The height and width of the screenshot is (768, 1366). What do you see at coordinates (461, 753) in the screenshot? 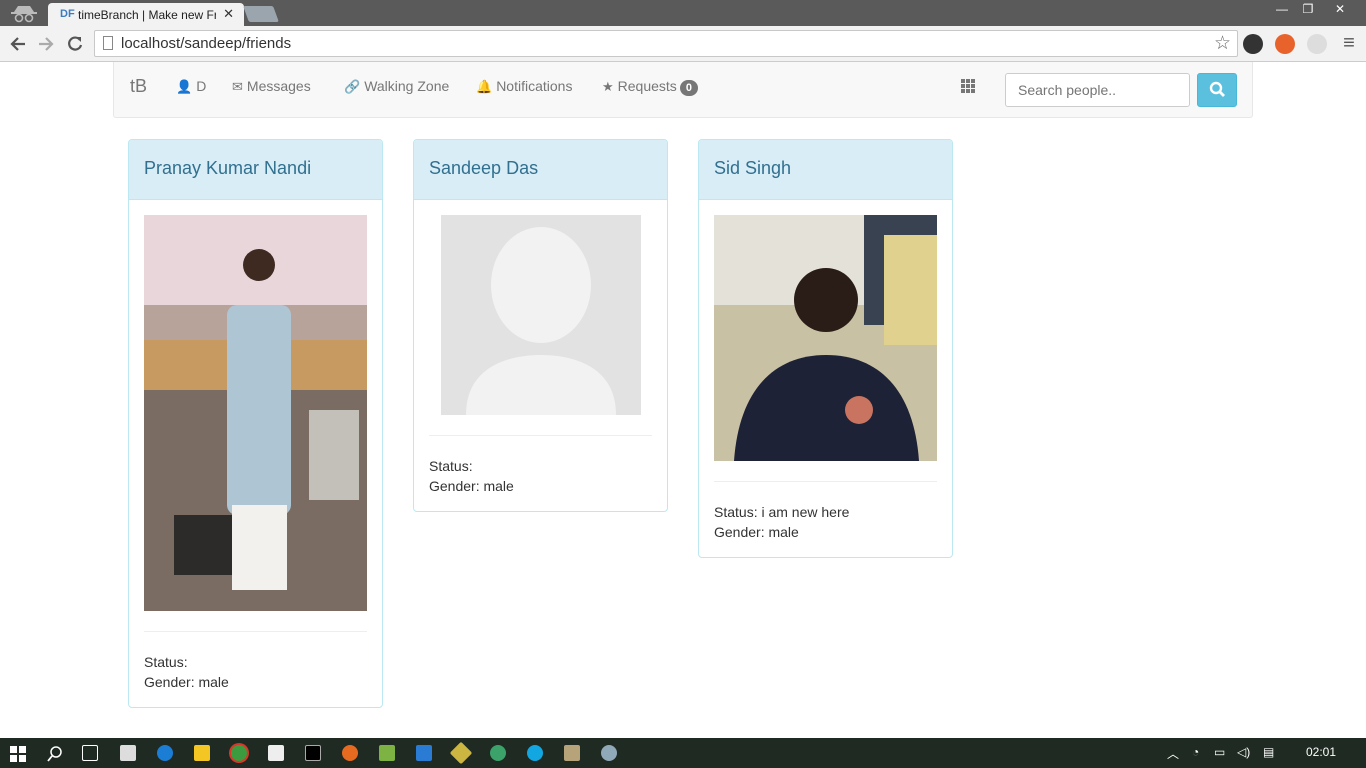
I see `git-icon` at bounding box center [461, 753].